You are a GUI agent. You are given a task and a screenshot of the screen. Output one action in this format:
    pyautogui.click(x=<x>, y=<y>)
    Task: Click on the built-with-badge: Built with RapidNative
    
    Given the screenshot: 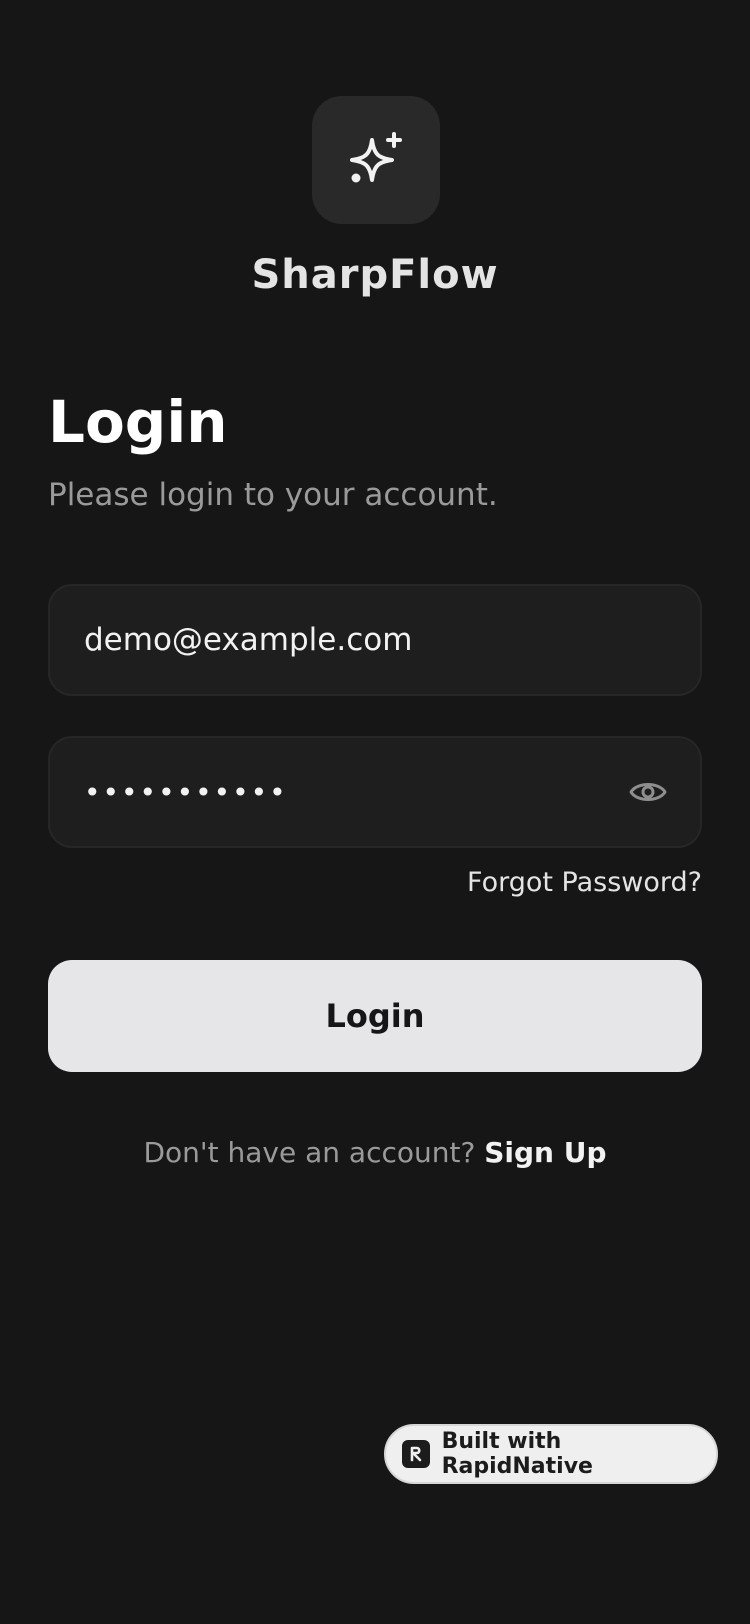 What is the action you would take?
    pyautogui.click(x=551, y=1454)
    